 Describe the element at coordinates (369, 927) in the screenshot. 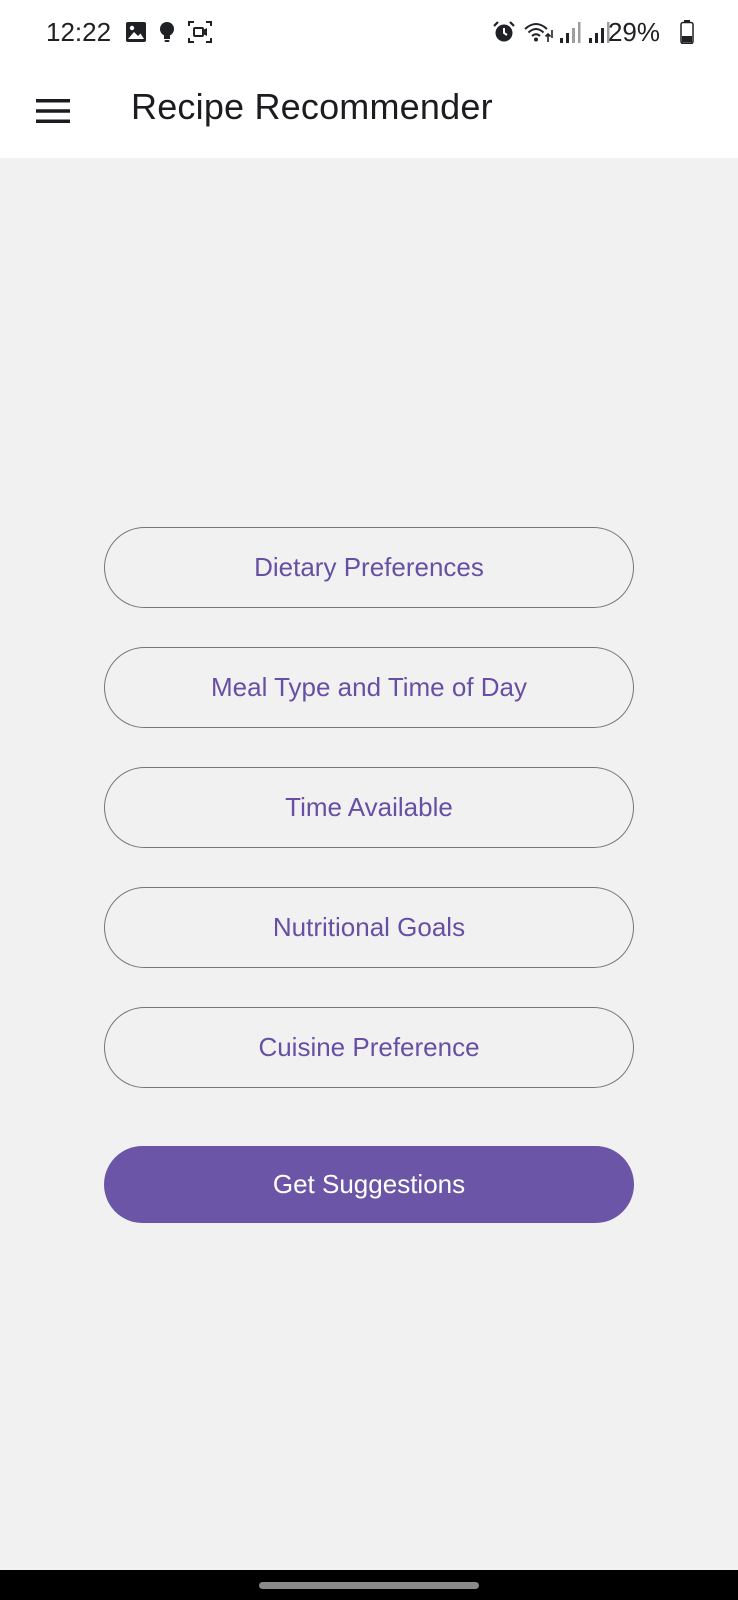

I see `nutritional-goals-button: Nutritional Goals` at that location.